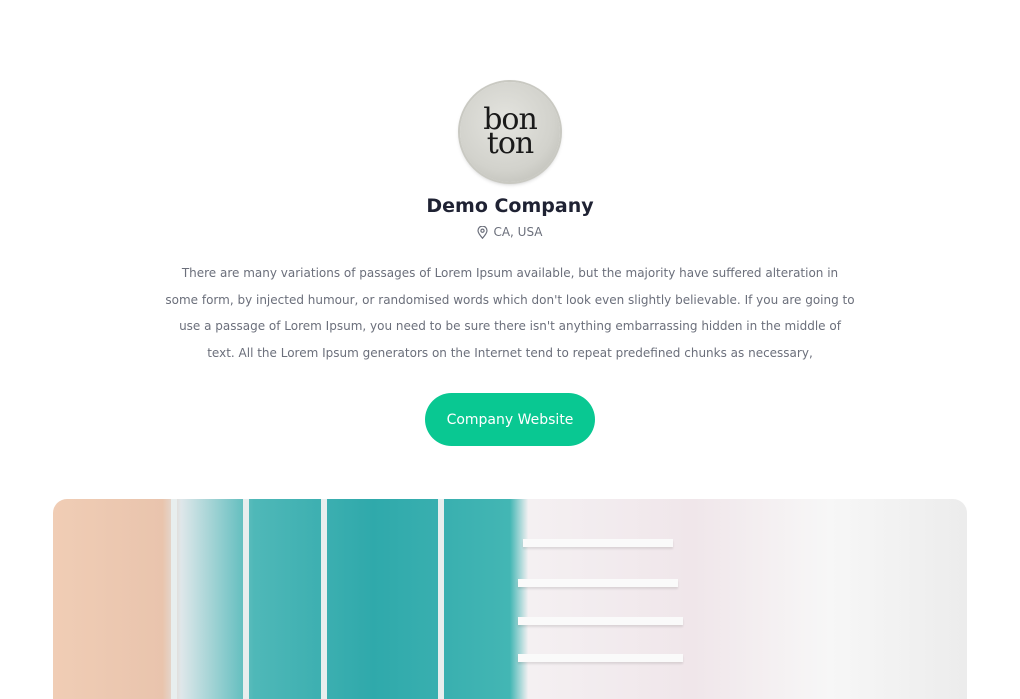  I want to click on logo-text-bottom: ton, so click(510, 143).